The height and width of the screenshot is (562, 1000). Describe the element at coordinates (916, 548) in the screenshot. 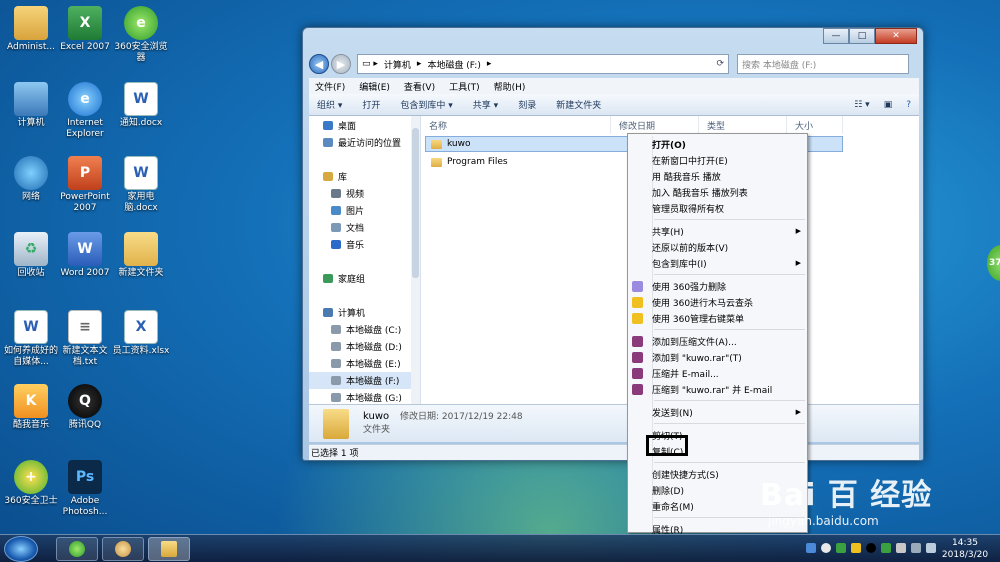

I see `tray-signal-icon` at that location.